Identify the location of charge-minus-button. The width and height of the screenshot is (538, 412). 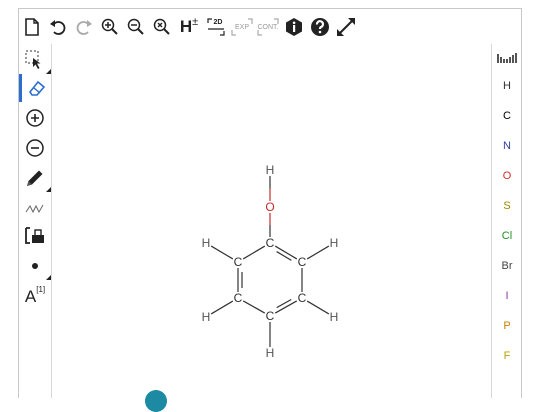
(35, 148).